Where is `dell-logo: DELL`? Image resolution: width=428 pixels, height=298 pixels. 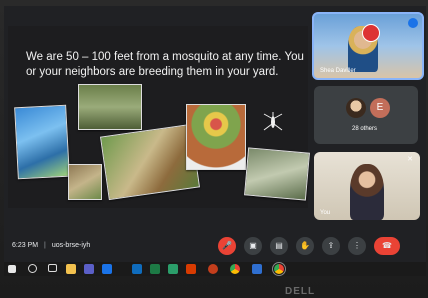
dell-logo: DELL is located at coordinates (300, 291).